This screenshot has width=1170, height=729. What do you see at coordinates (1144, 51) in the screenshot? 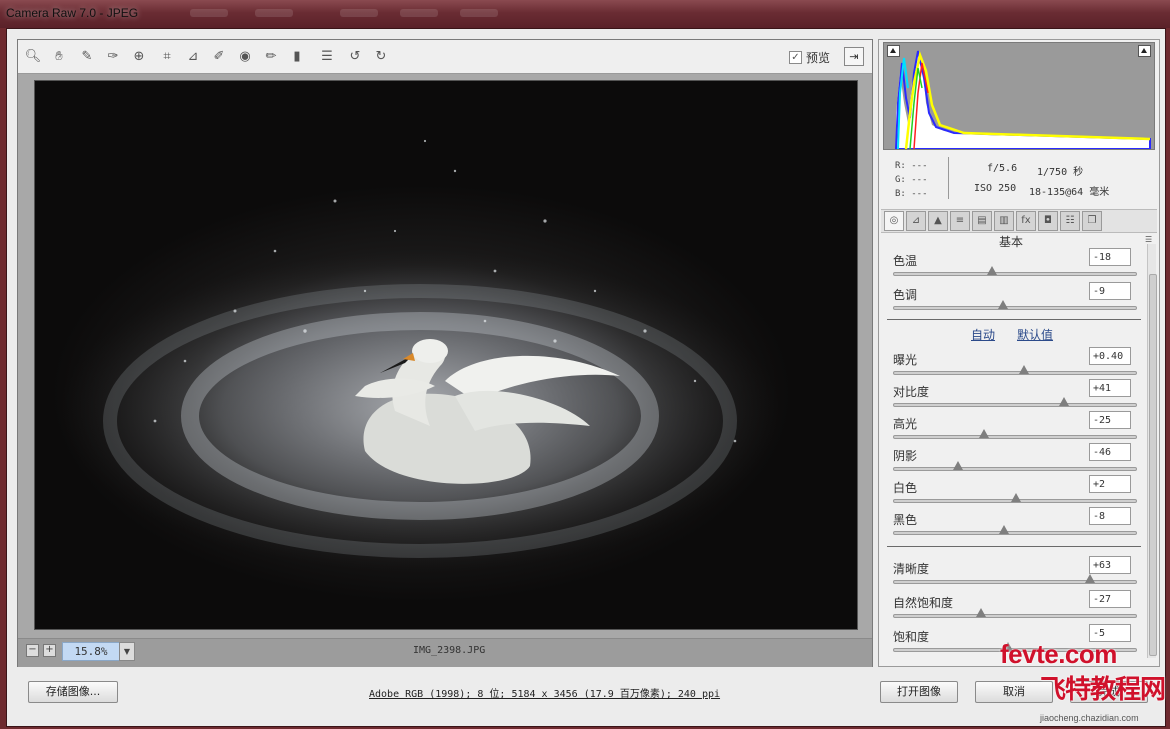
I see `highlight-clipping-icon` at bounding box center [1144, 51].